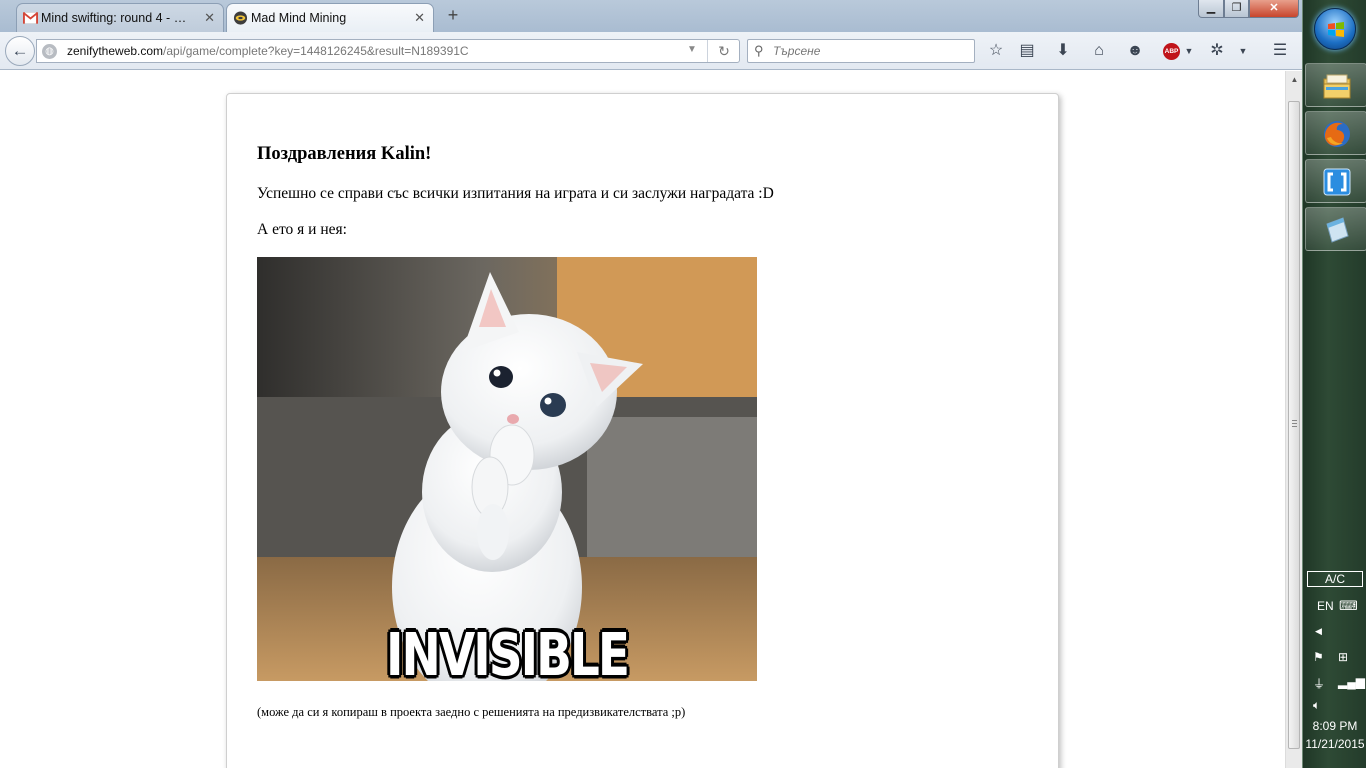 This screenshot has width=1366, height=768. What do you see at coordinates (344, 154) in the screenshot?
I see `page-title: Поздравления Kalin!` at bounding box center [344, 154].